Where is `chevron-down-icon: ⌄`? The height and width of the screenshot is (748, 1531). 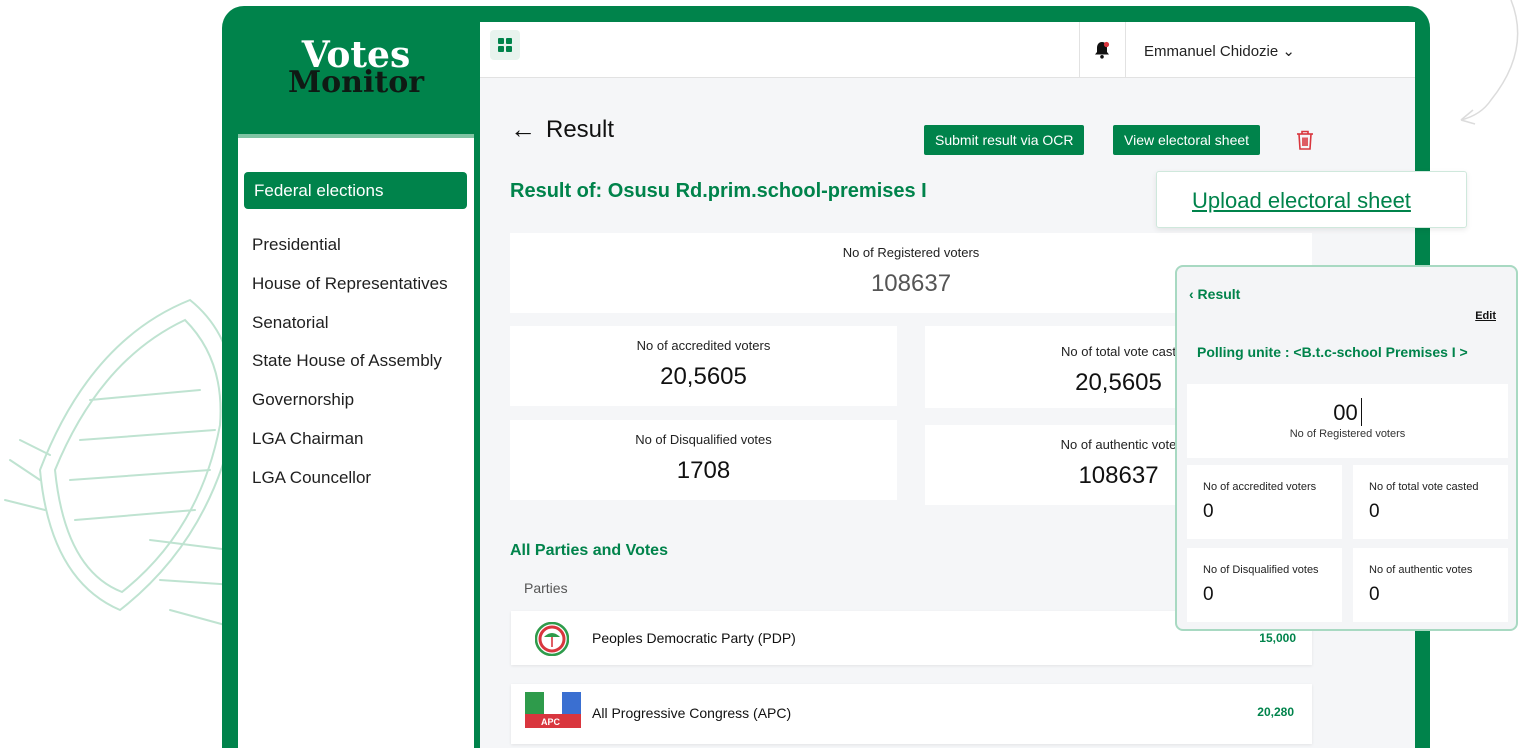 chevron-down-icon: ⌄ is located at coordinates (1288, 51).